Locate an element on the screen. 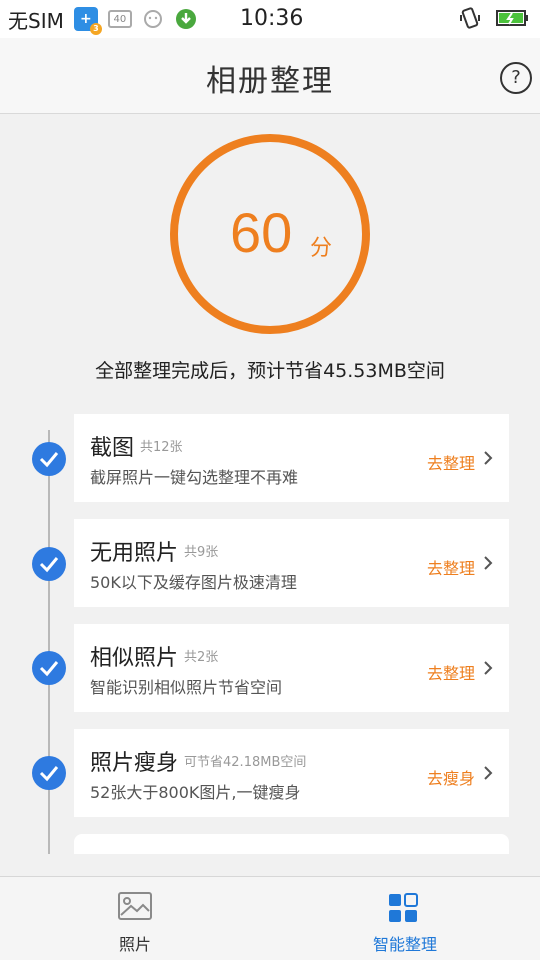 The image size is (540, 960). card-description: 52张大于800K图片,一键瘦身 is located at coordinates (195, 792).